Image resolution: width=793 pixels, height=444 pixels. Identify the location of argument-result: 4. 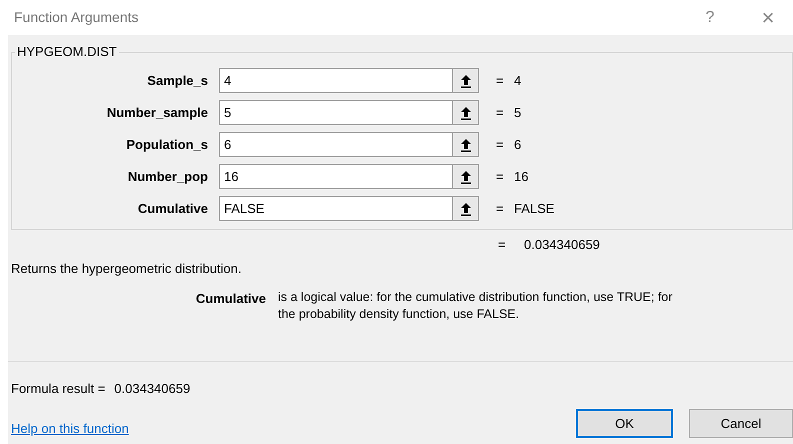
(518, 81).